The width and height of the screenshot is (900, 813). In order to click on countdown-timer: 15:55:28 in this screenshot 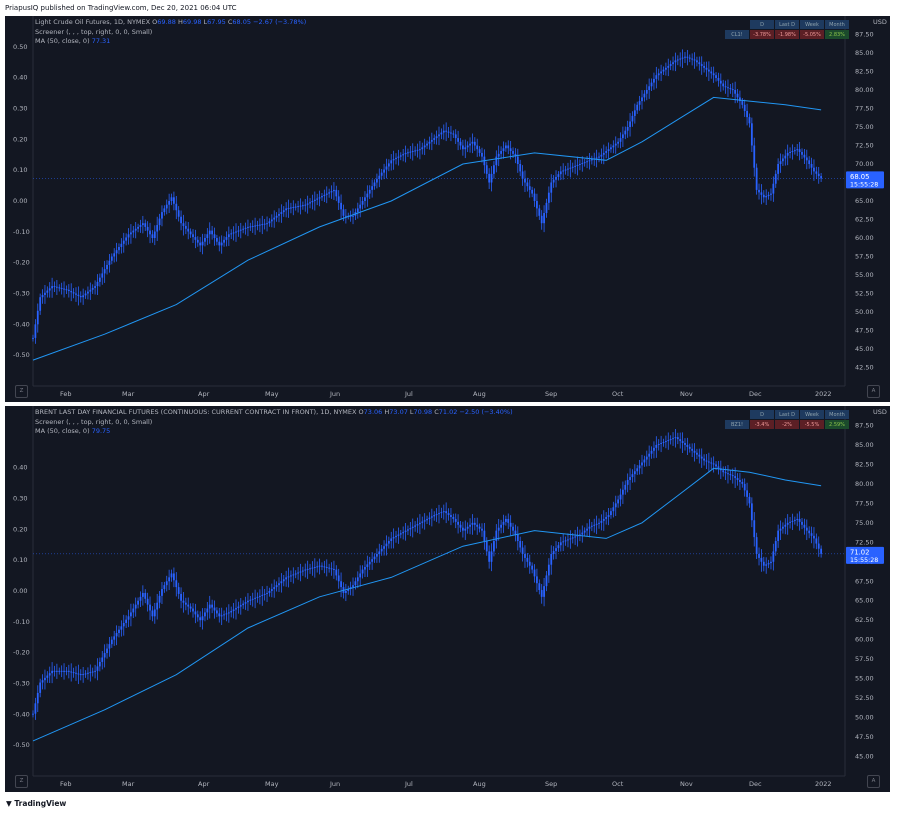, I will do `click(864, 560)`.